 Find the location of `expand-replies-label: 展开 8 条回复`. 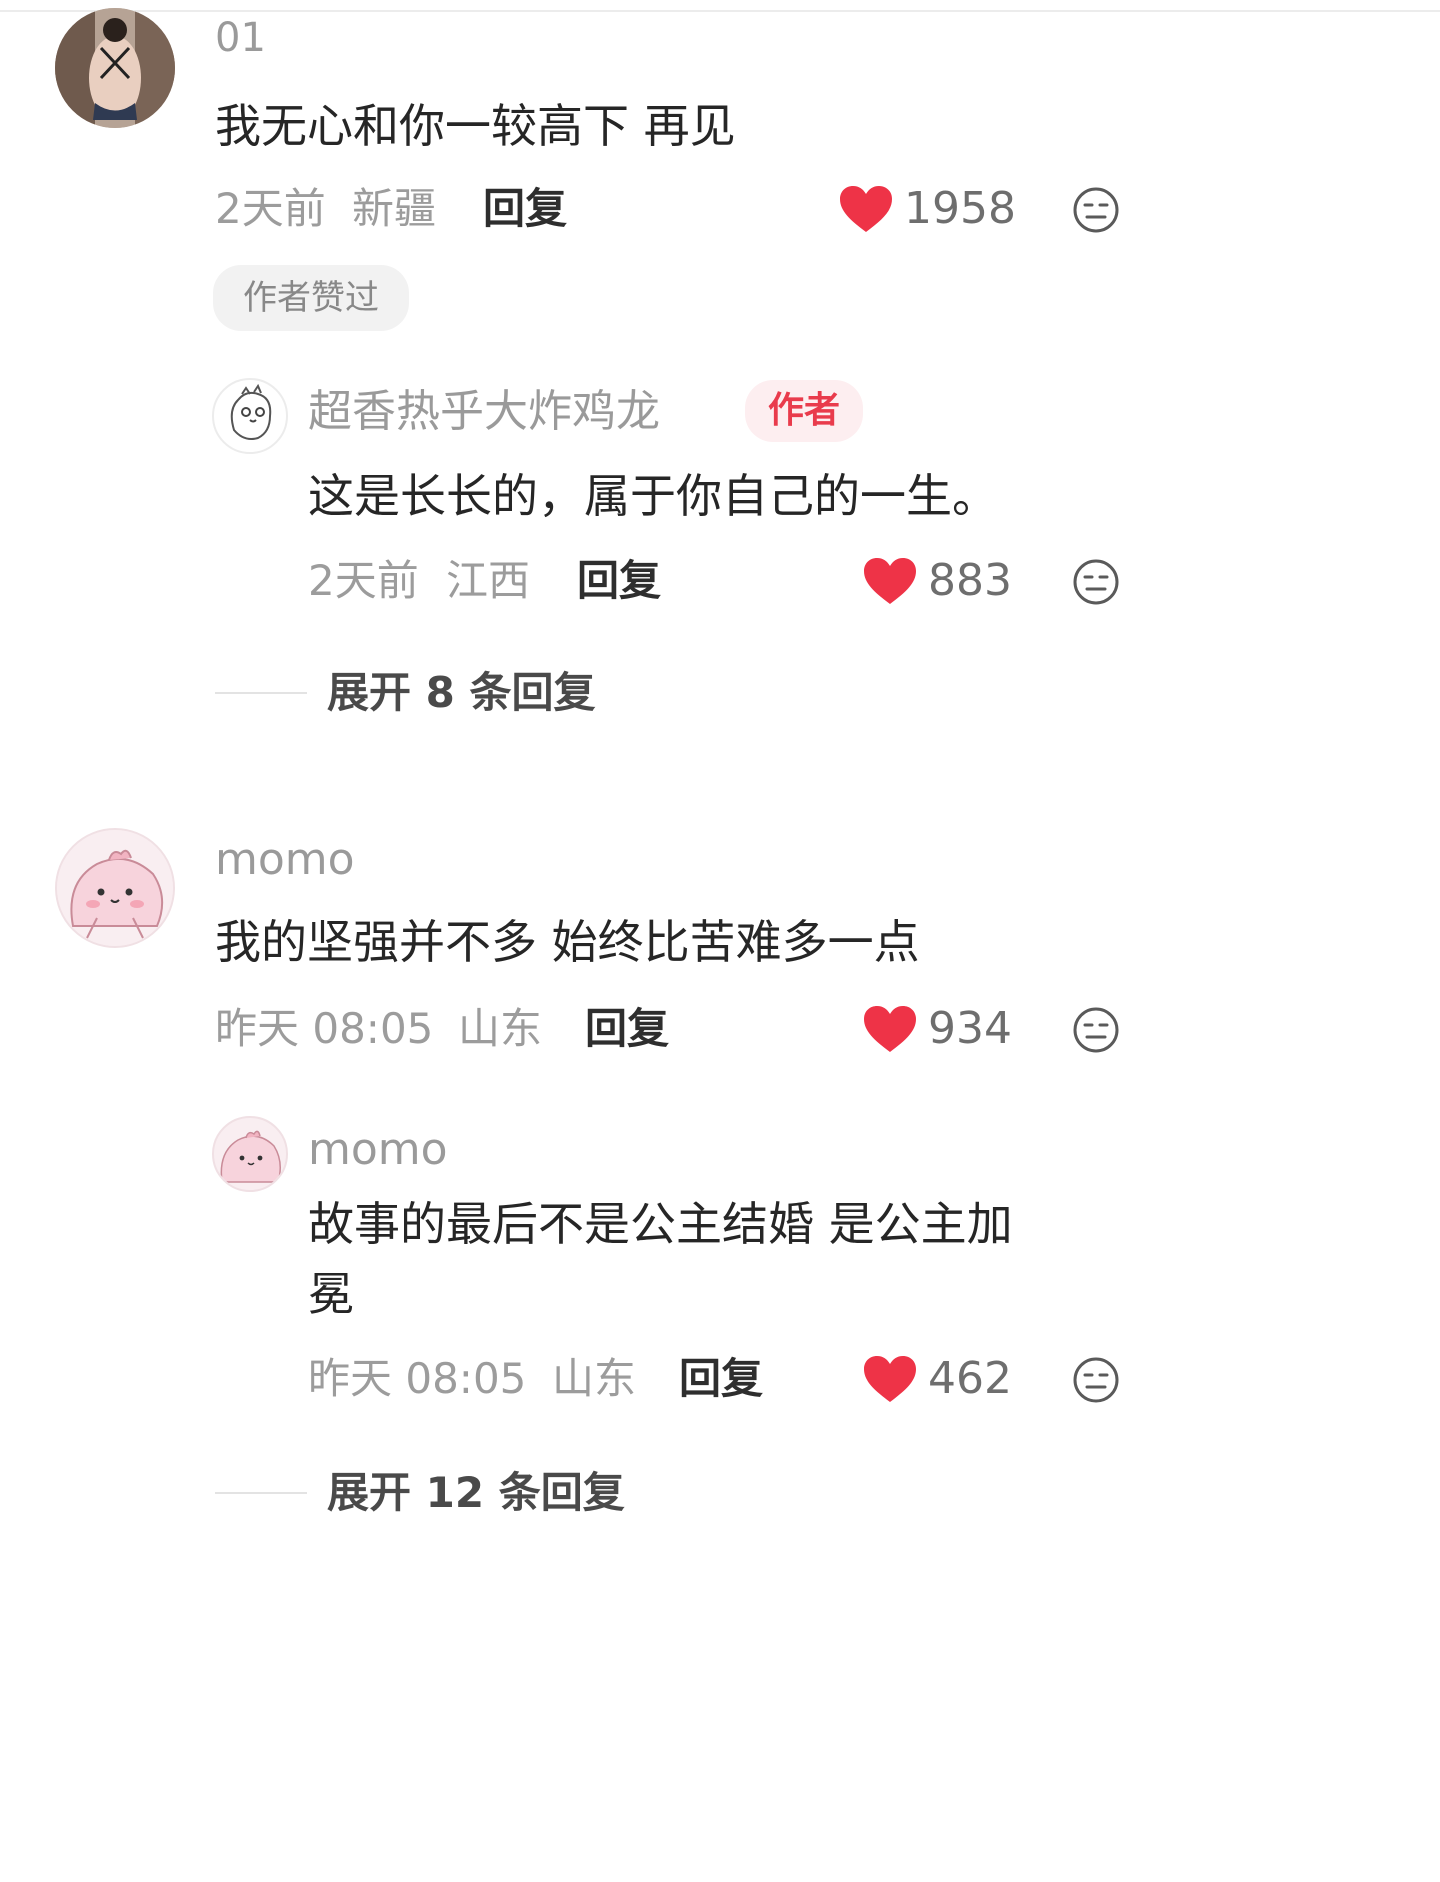

expand-replies-label: 展开 8 条回复 is located at coordinates (461, 692).